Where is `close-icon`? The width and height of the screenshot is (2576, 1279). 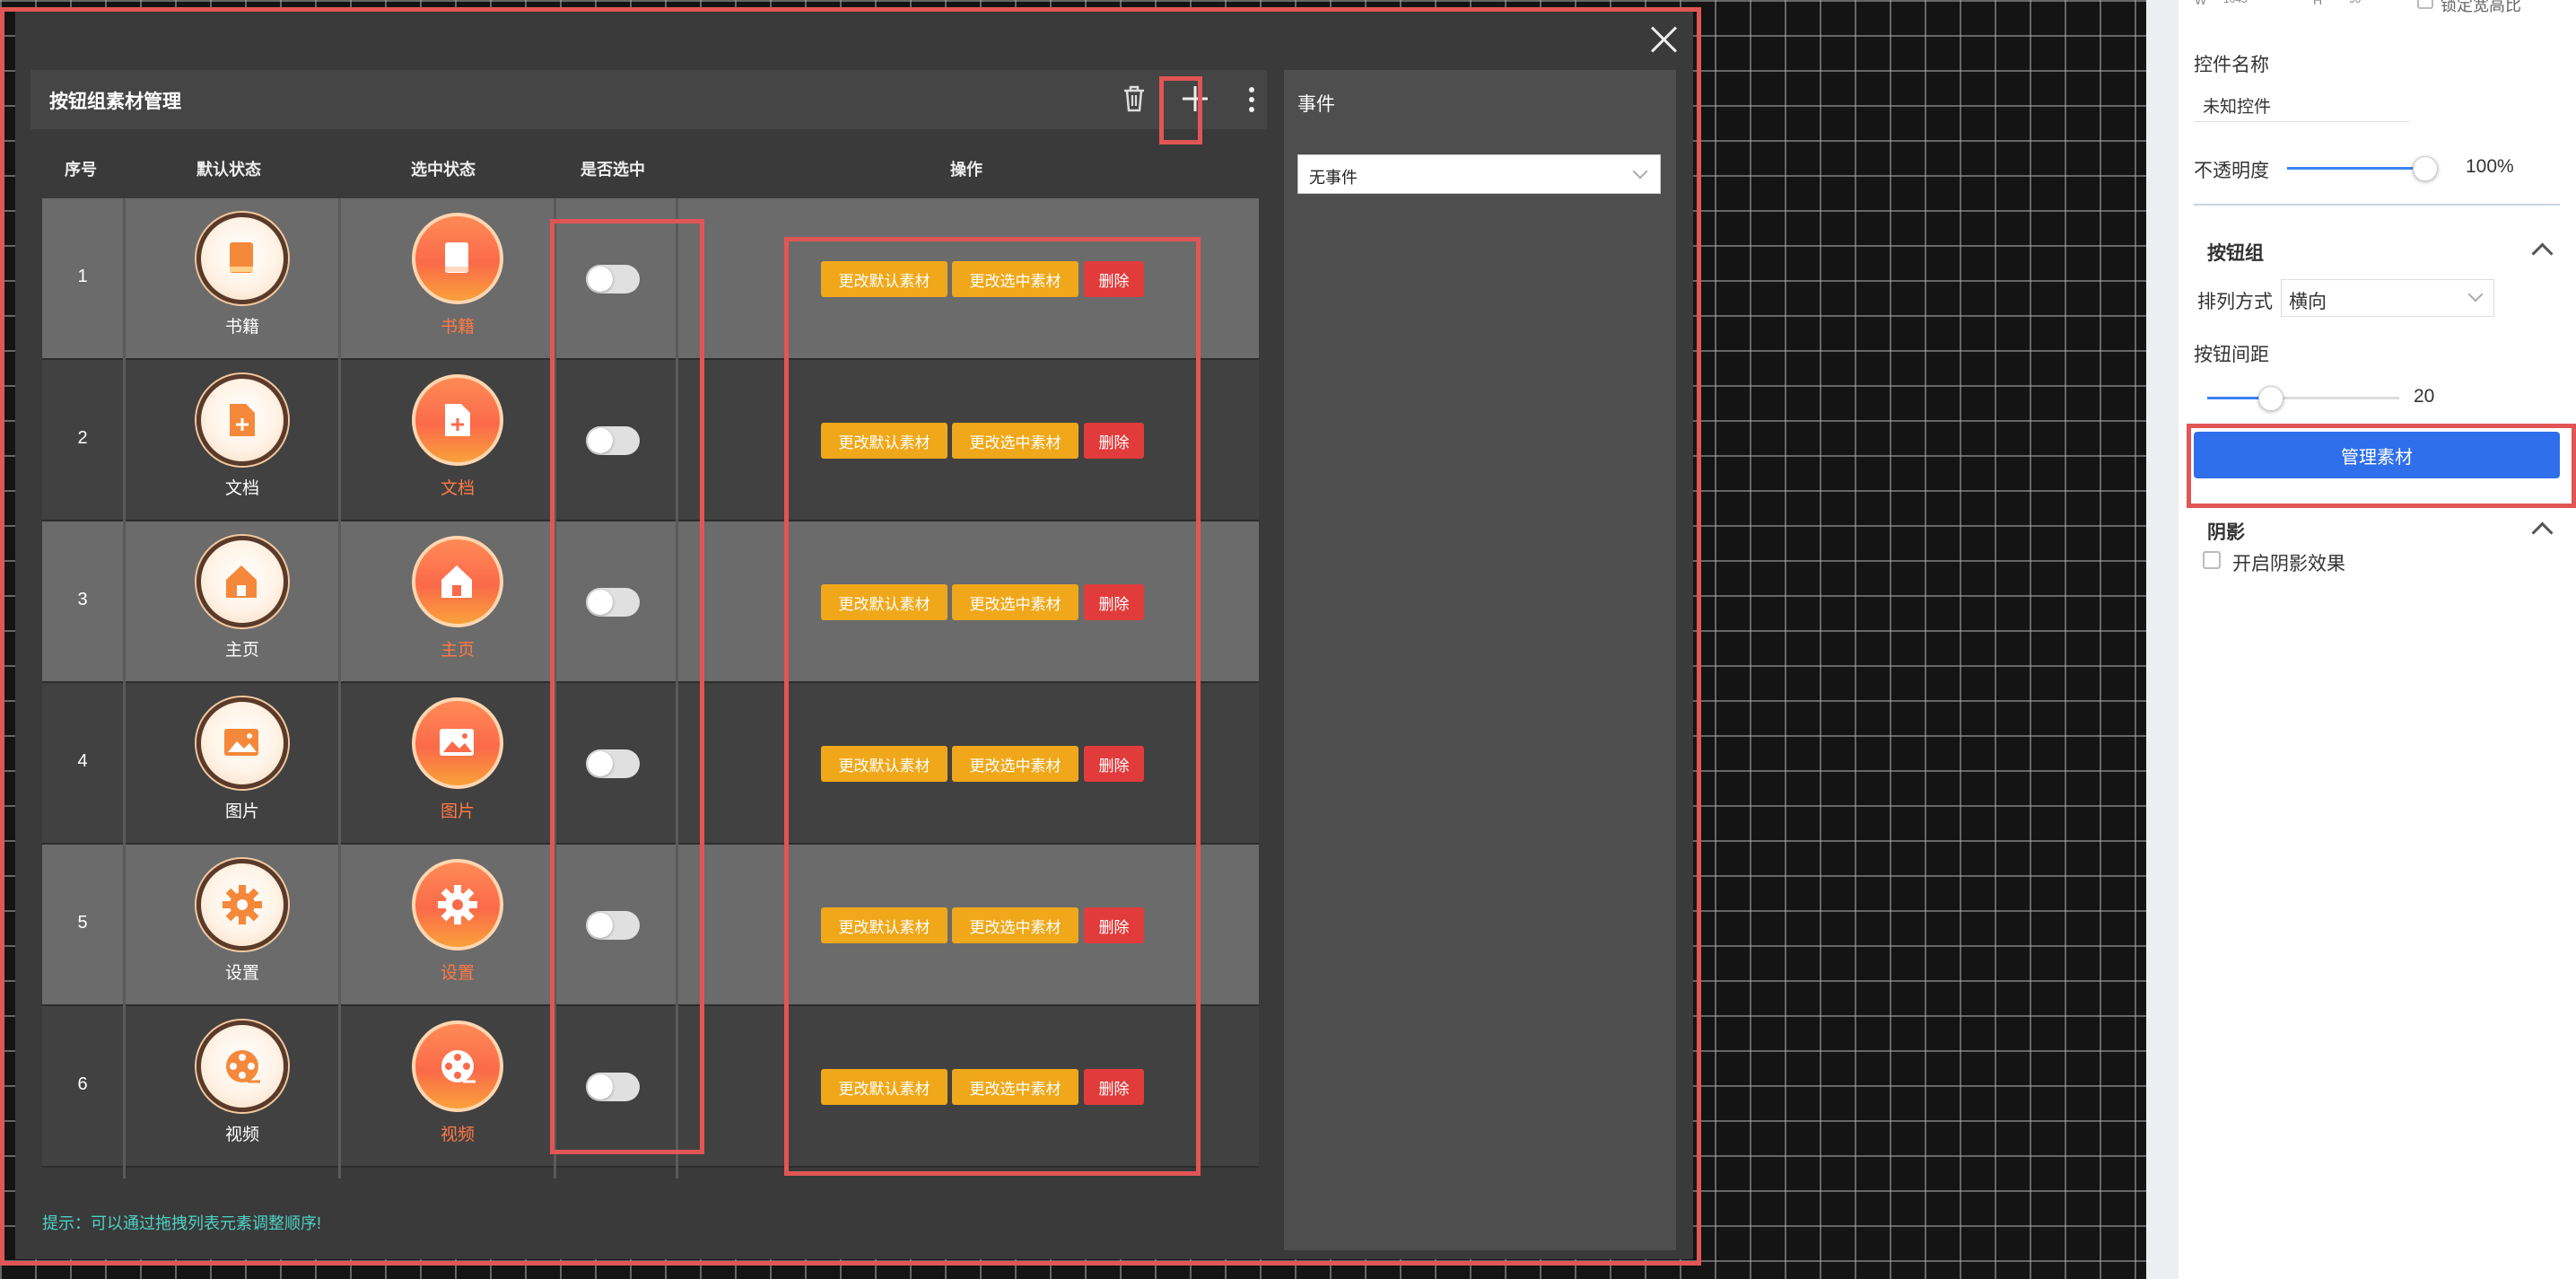 close-icon is located at coordinates (1663, 39).